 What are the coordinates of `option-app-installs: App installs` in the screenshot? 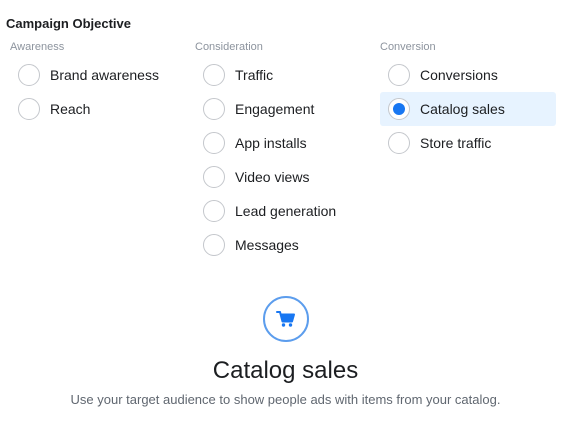 It's located at (280, 143).